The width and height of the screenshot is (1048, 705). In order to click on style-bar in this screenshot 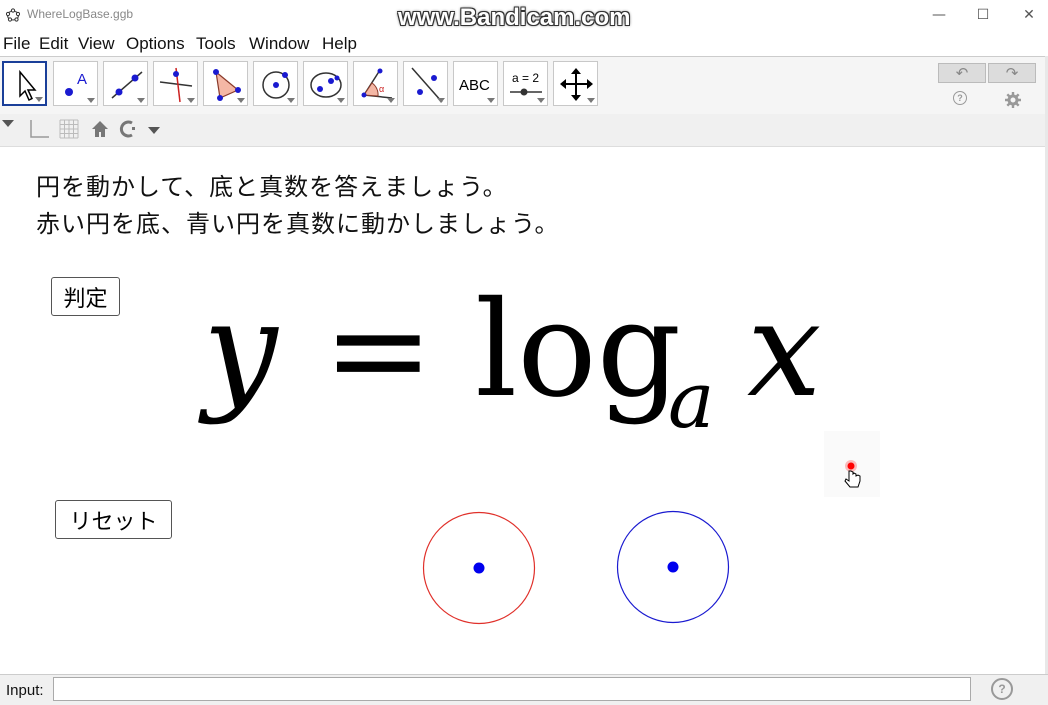, I will do `click(524, 130)`.